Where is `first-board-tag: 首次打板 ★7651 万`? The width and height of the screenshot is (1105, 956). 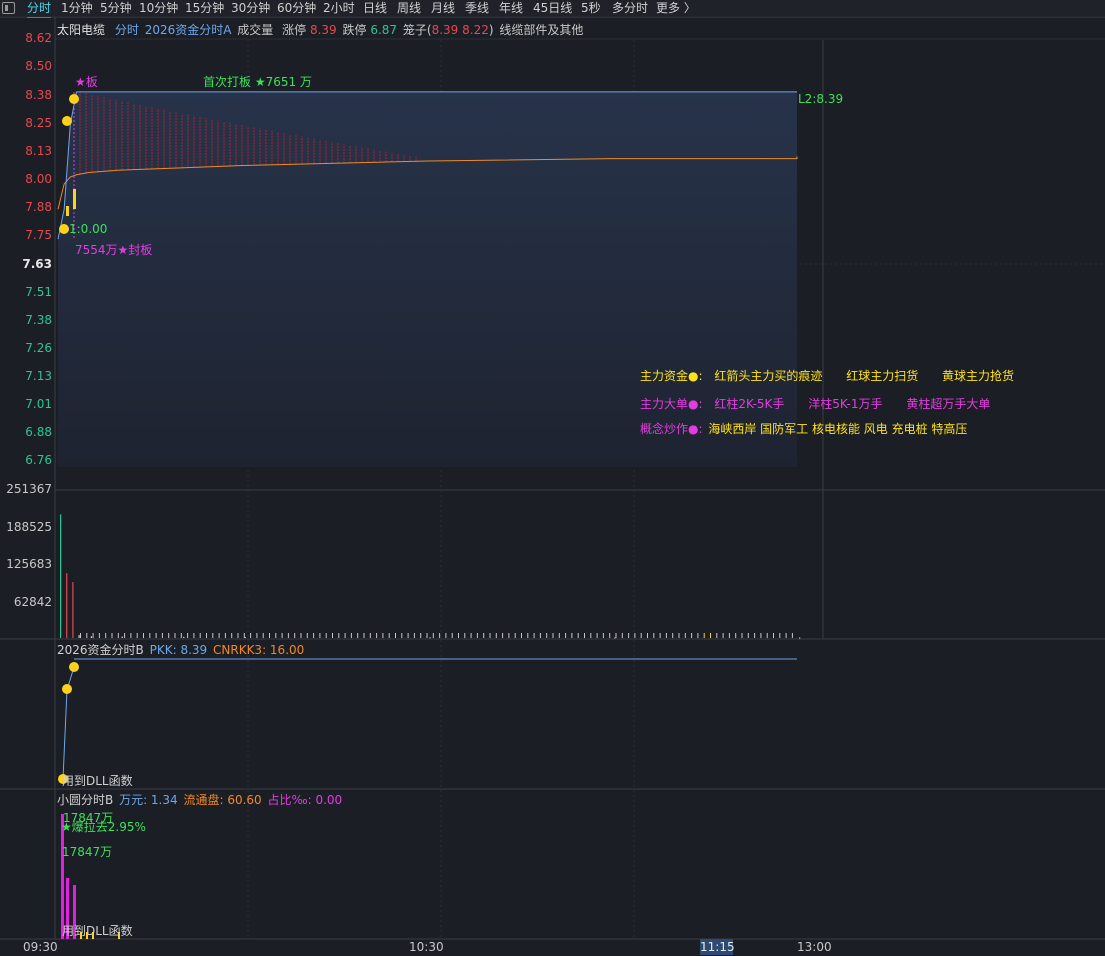 first-board-tag: 首次打板 ★7651 万 is located at coordinates (257, 82).